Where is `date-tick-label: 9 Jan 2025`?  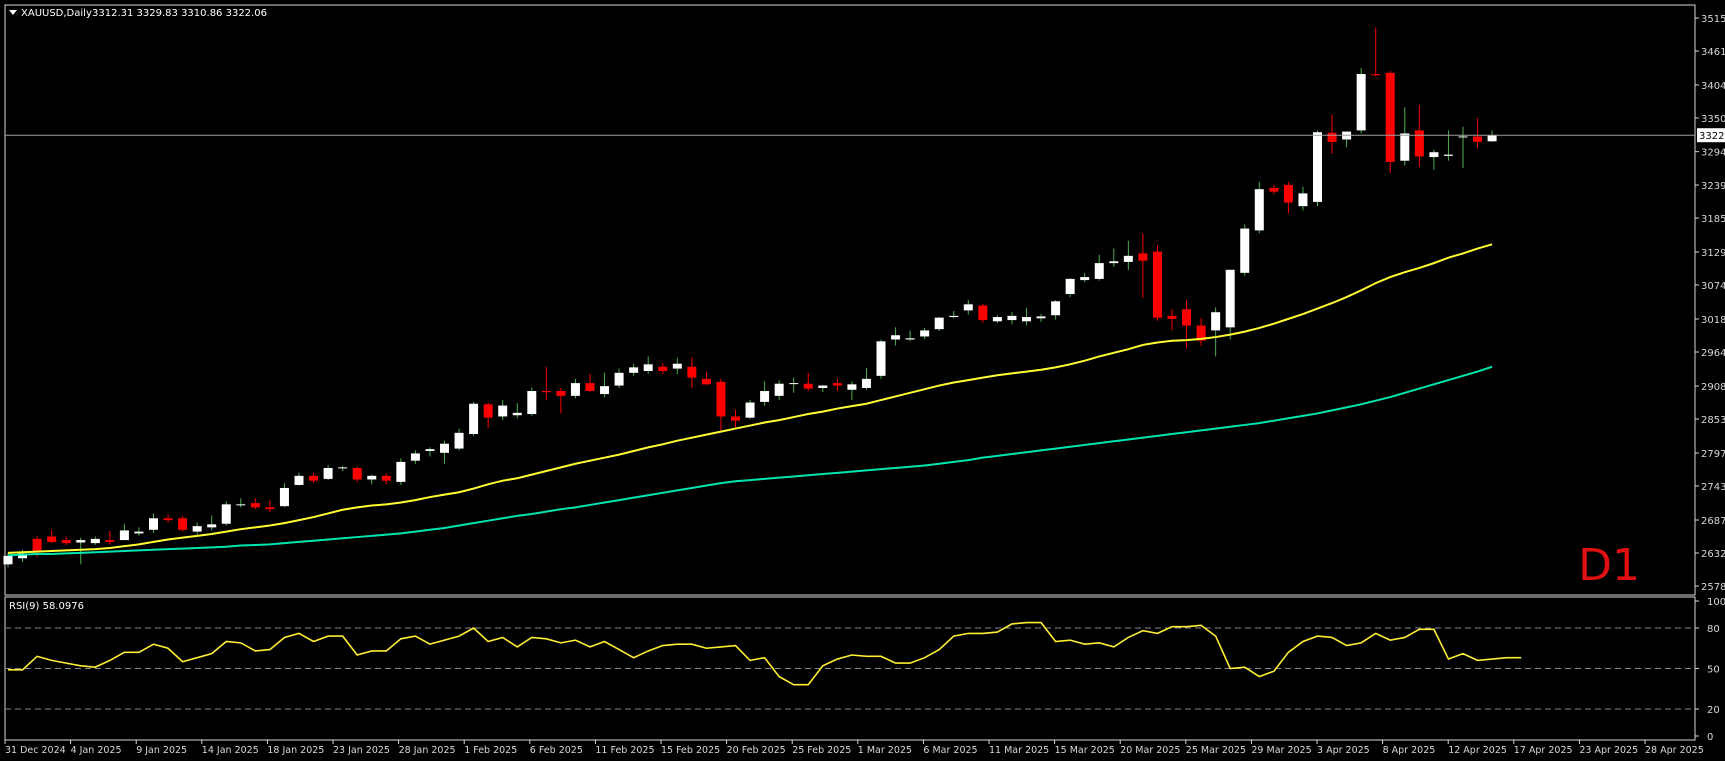
date-tick-label: 9 Jan 2025 is located at coordinates (161, 750).